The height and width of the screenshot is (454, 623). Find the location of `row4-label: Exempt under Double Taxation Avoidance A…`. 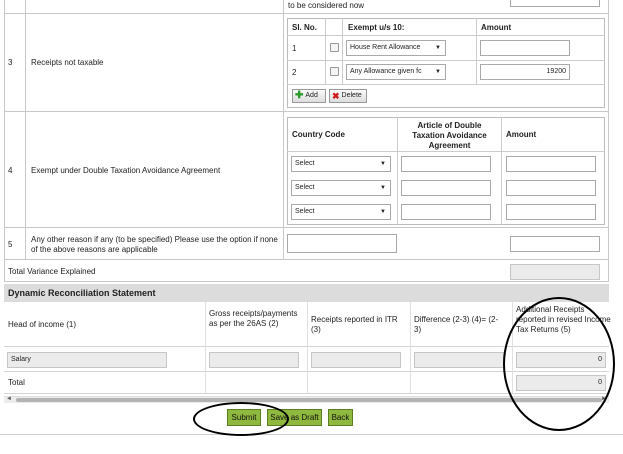

row4-label: Exempt under Double Taxation Avoidance A… is located at coordinates (126, 170).